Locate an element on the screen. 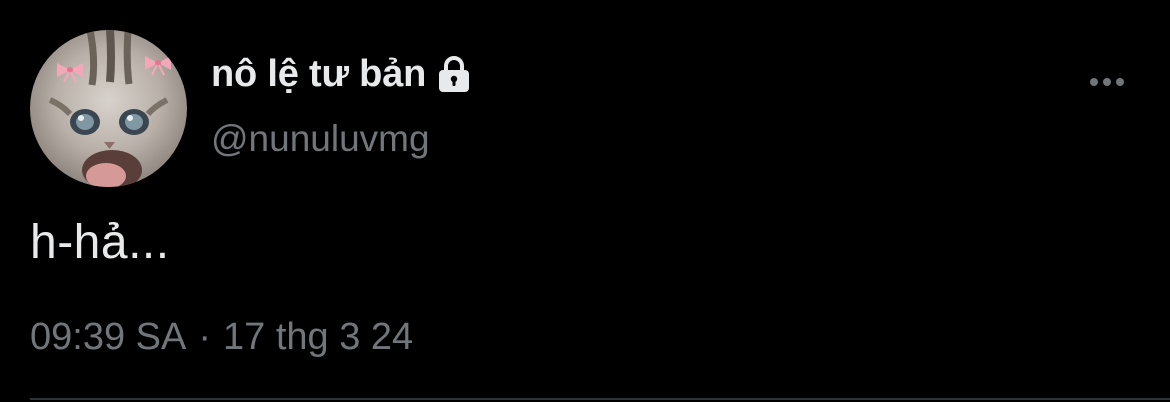  tweet-time: 09:39 SA is located at coordinates (108, 337).